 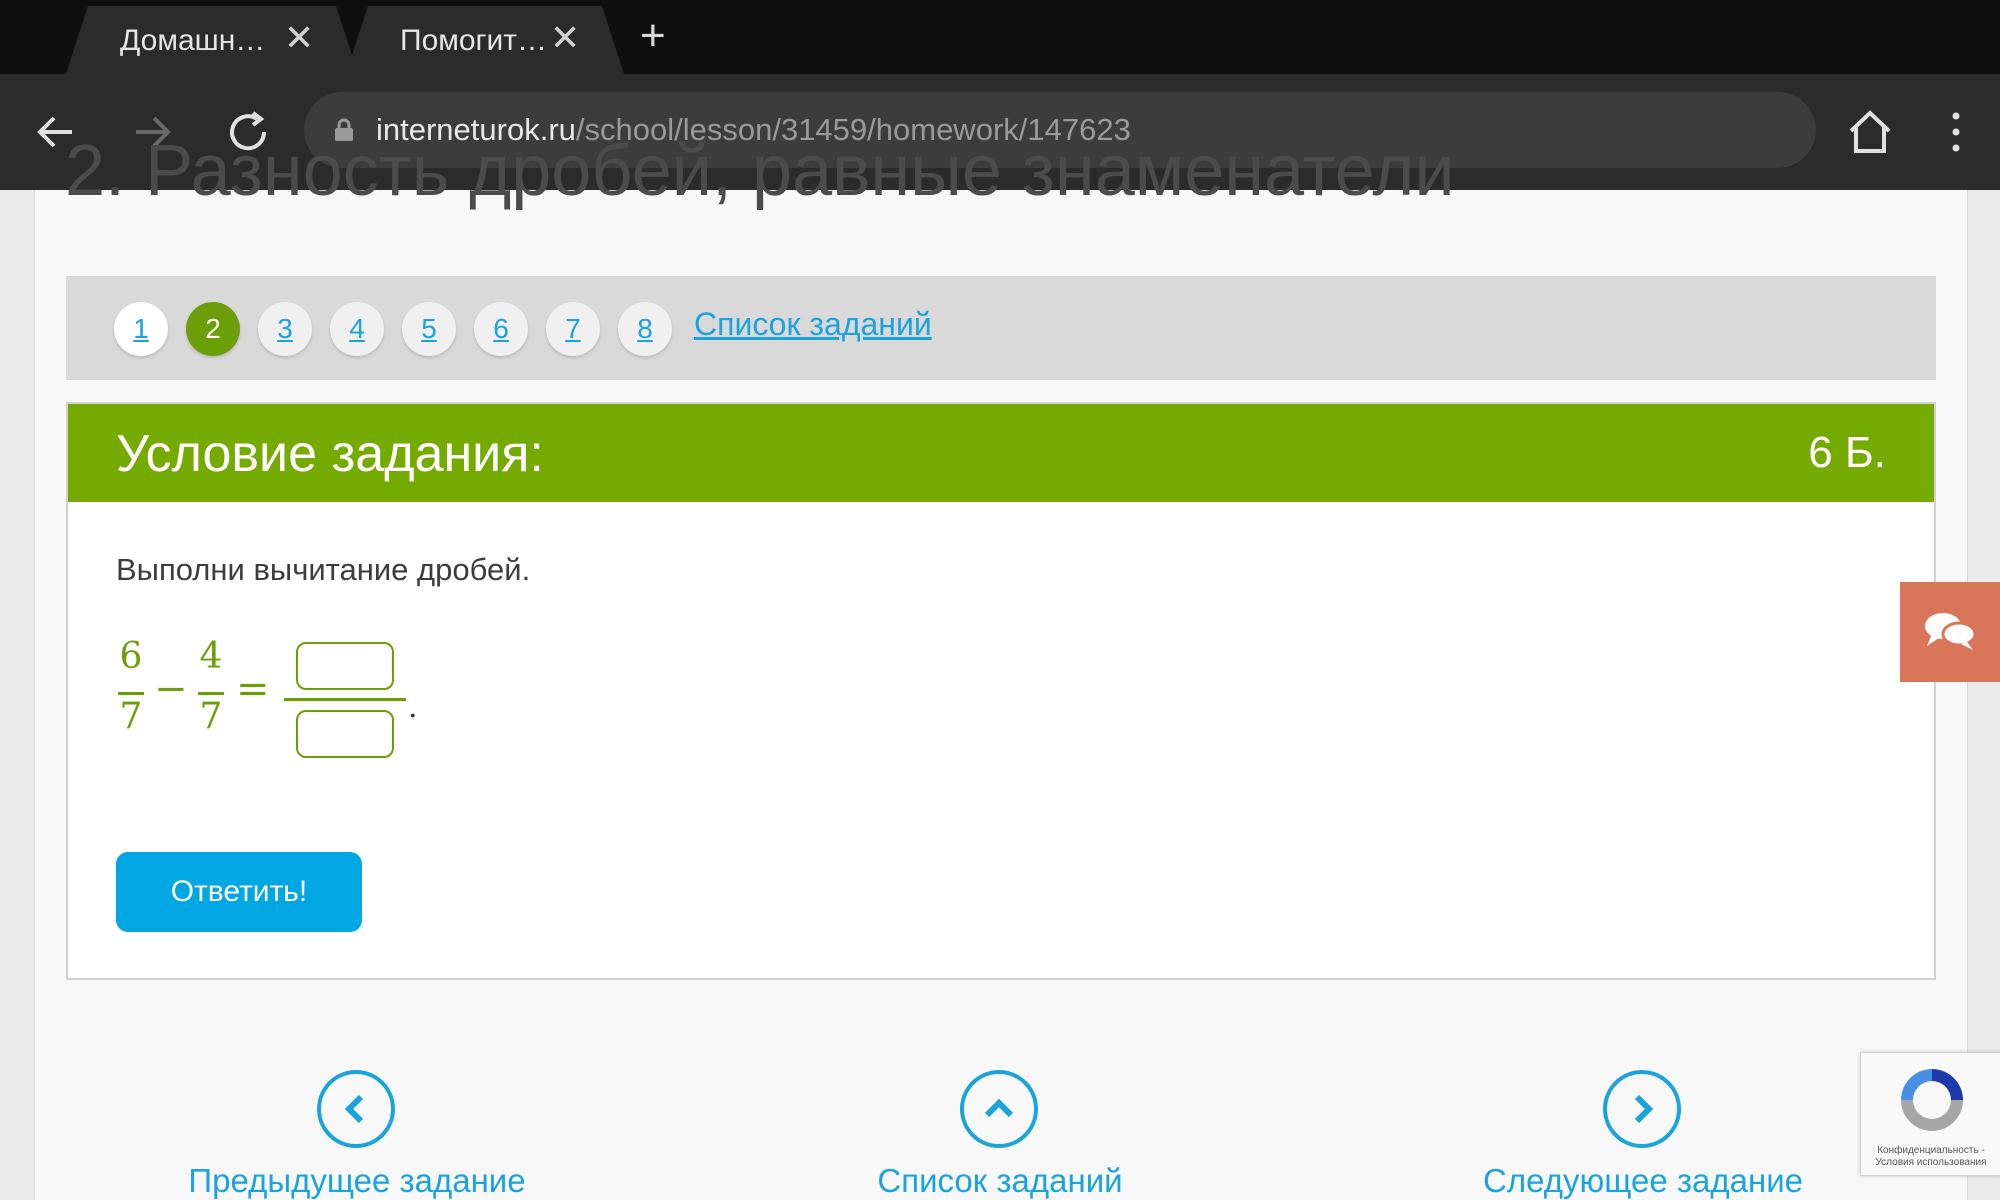 I want to click on pager-item-4: 4, so click(x=357, y=329).